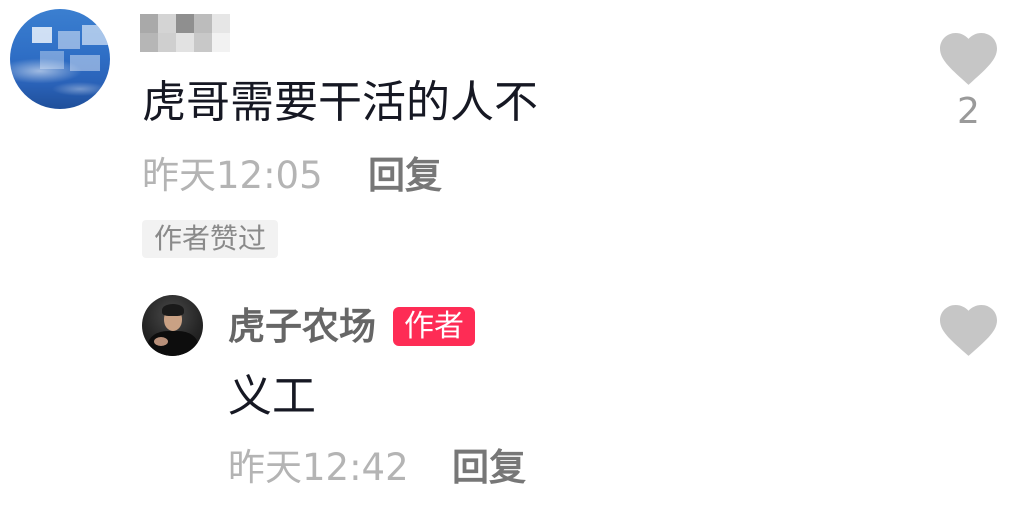 This screenshot has height=515, width=1014. What do you see at coordinates (210, 239) in the screenshot?
I see `author-liked-badge: 作者赞过` at bounding box center [210, 239].